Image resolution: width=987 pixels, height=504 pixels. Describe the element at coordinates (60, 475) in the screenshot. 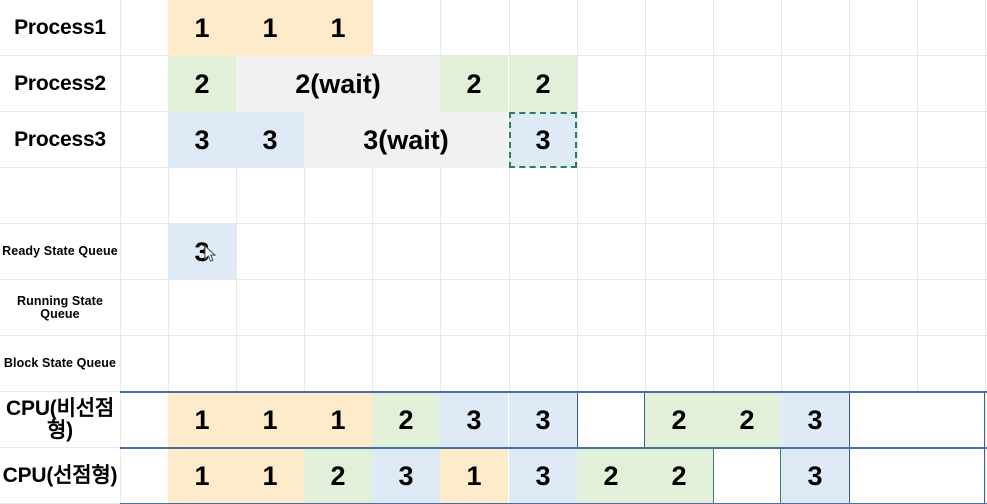

I see `row-label-cpu-preemptive: CPU(선점형)` at that location.